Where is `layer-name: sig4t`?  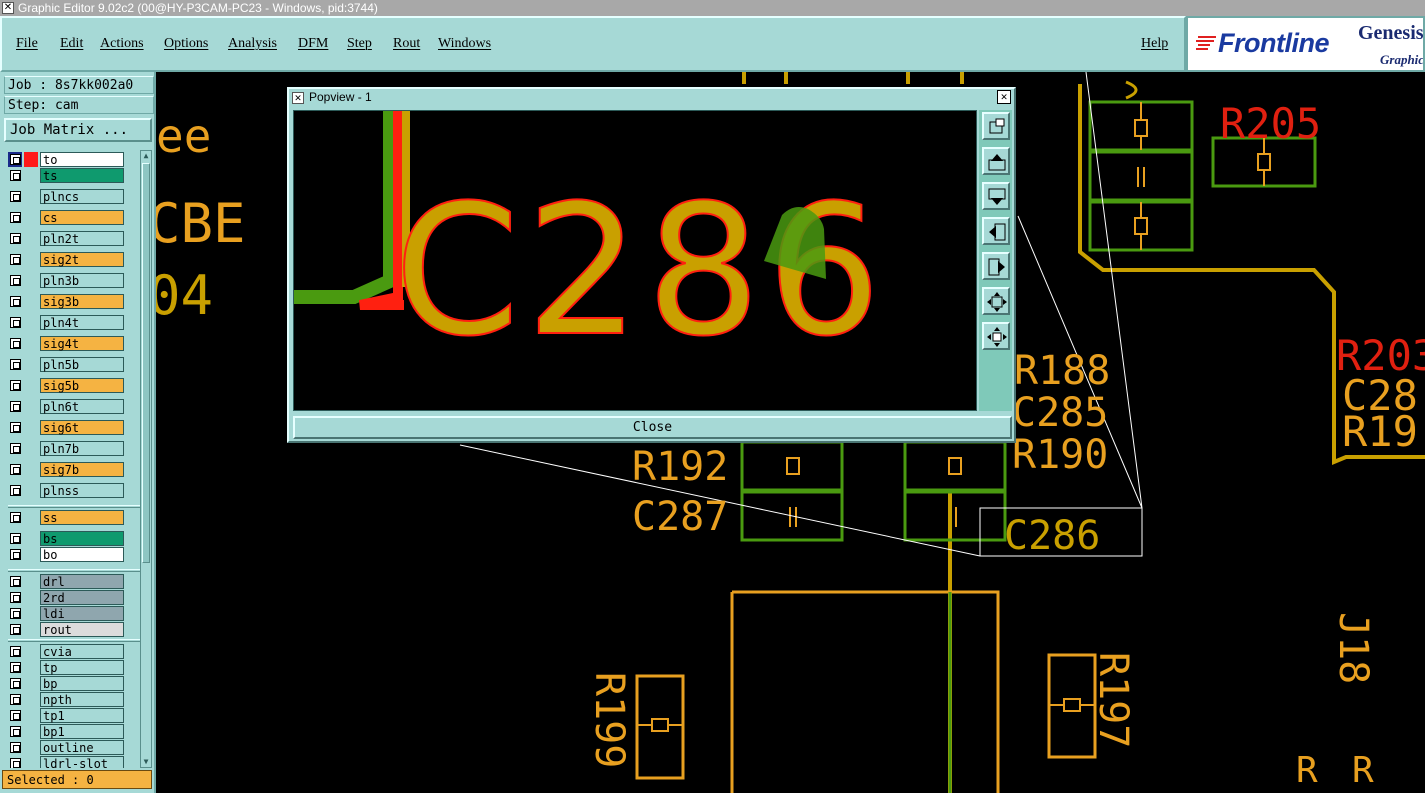 layer-name: sig4t is located at coordinates (82, 343).